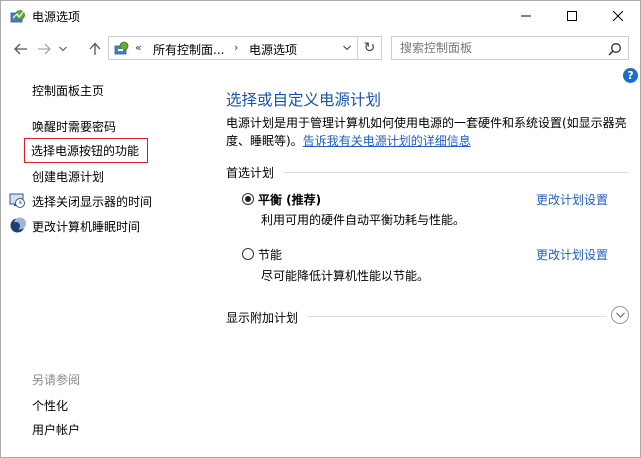 The image size is (641, 458). What do you see at coordinates (50, 405) in the screenshot?
I see `see-also-personalization: 个性化` at bounding box center [50, 405].